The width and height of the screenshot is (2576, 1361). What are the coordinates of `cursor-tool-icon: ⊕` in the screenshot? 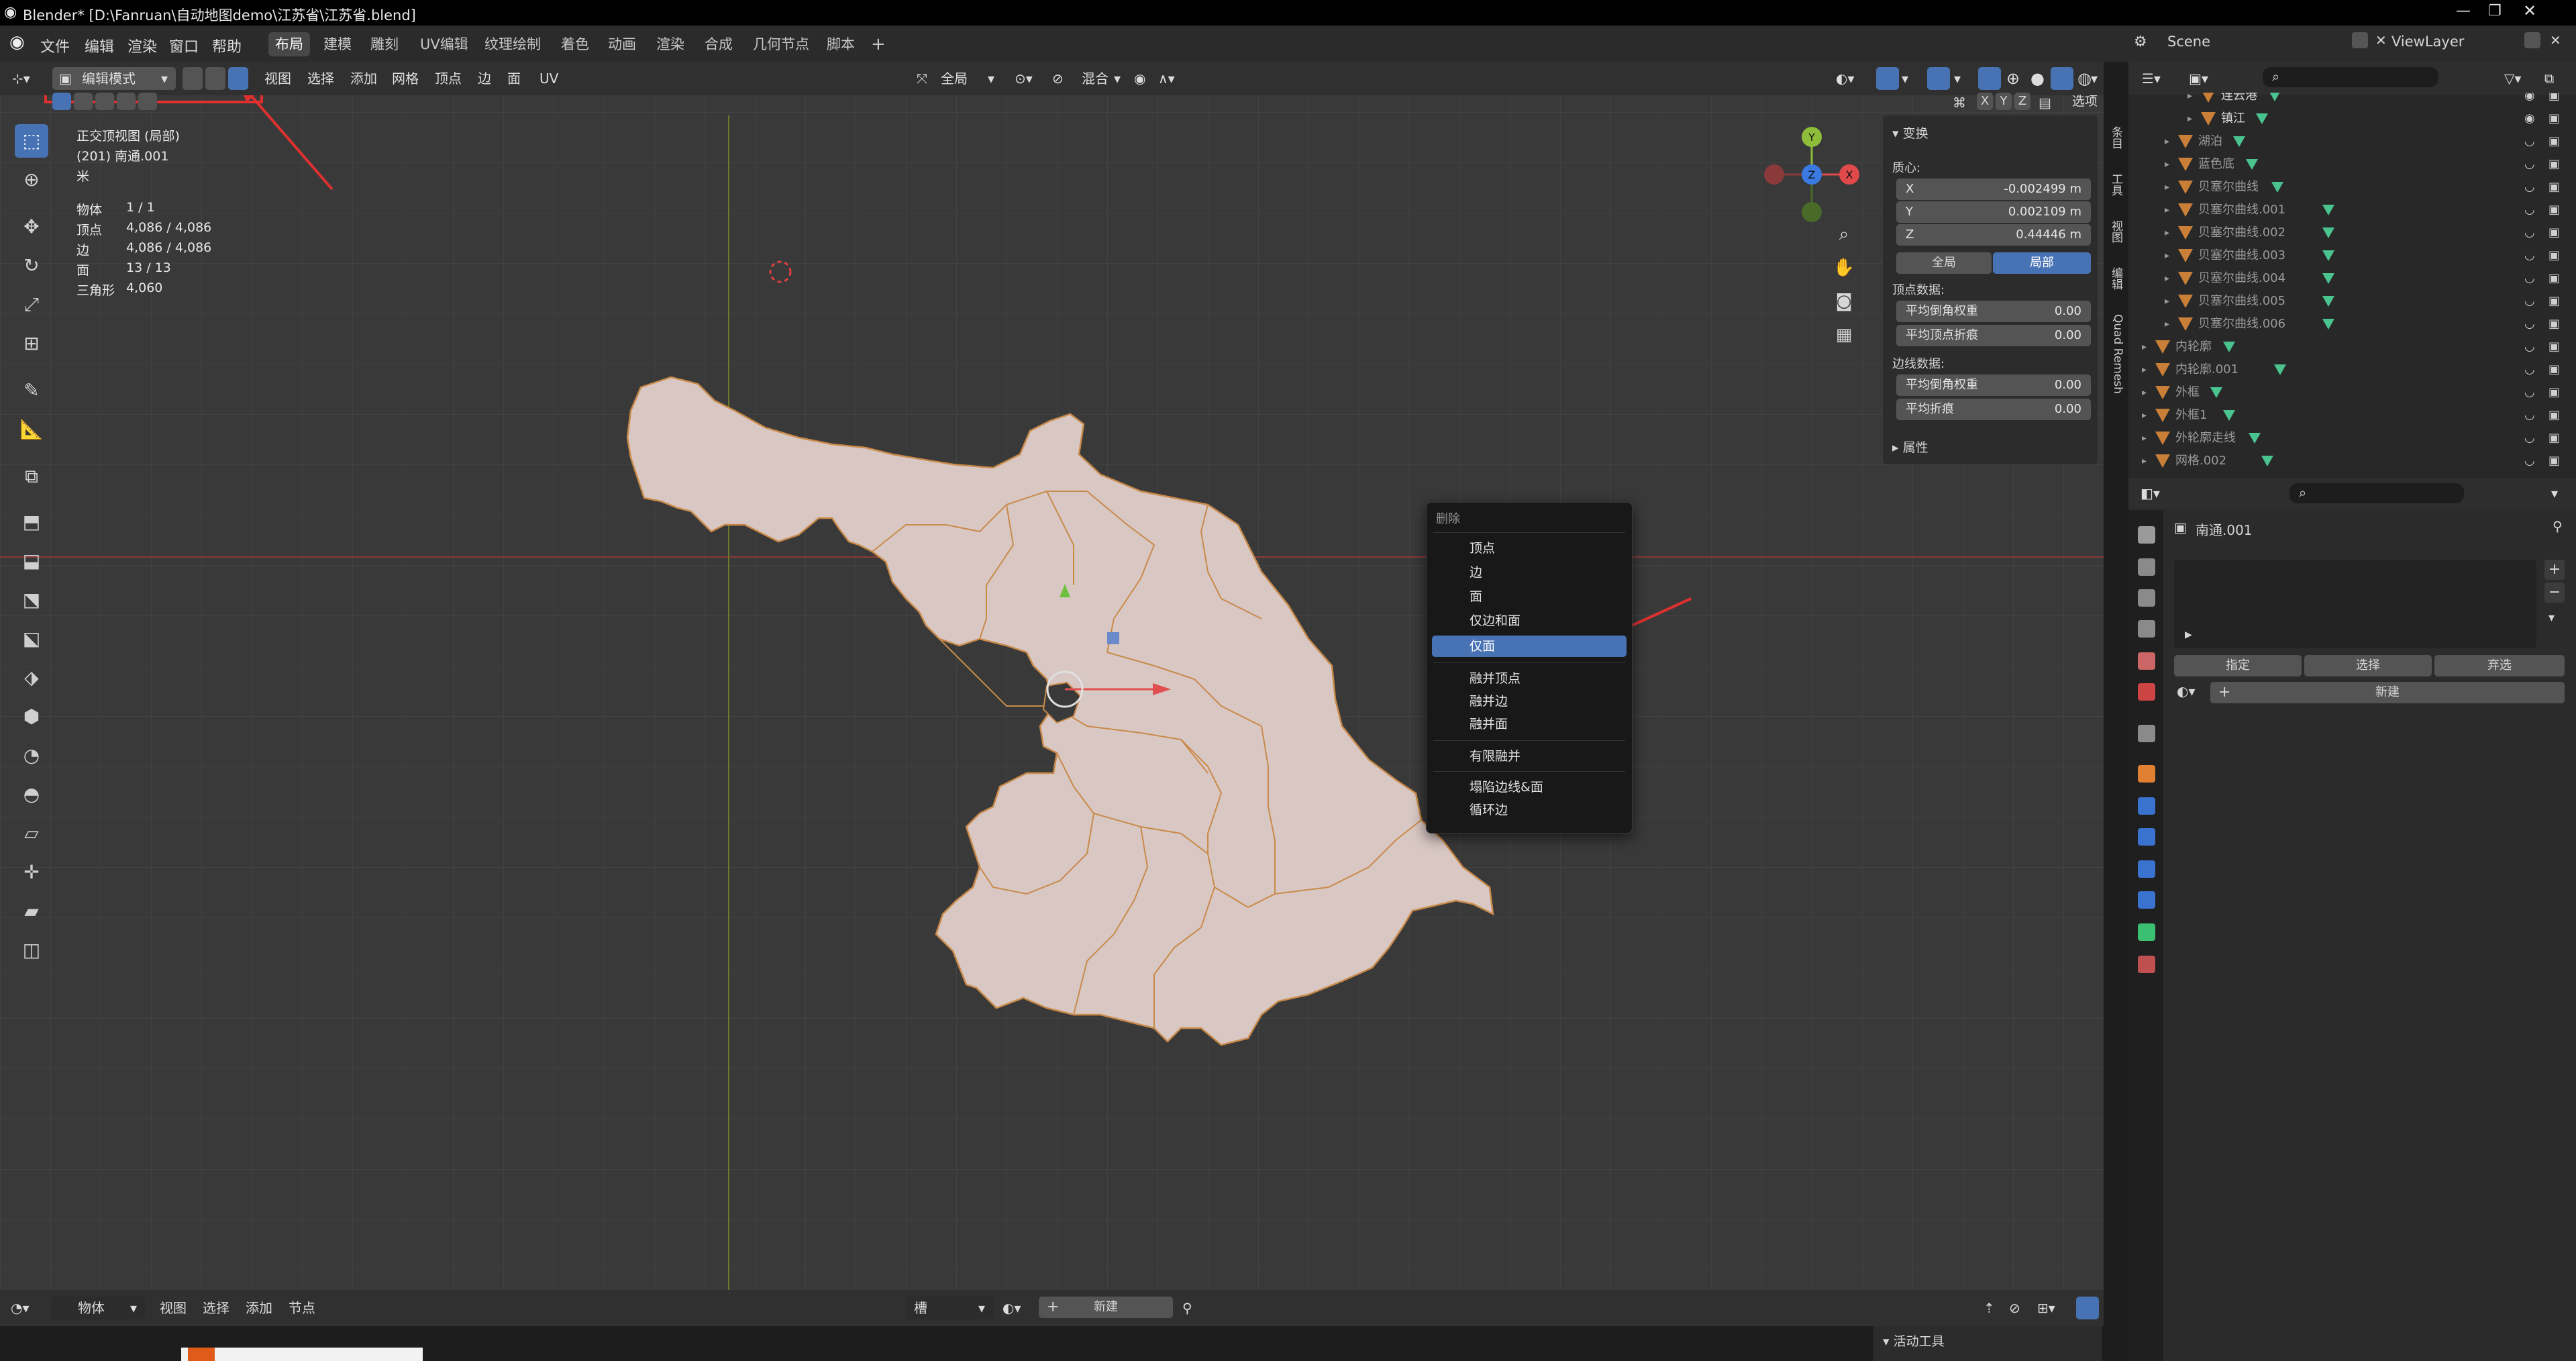 It's located at (31, 180).